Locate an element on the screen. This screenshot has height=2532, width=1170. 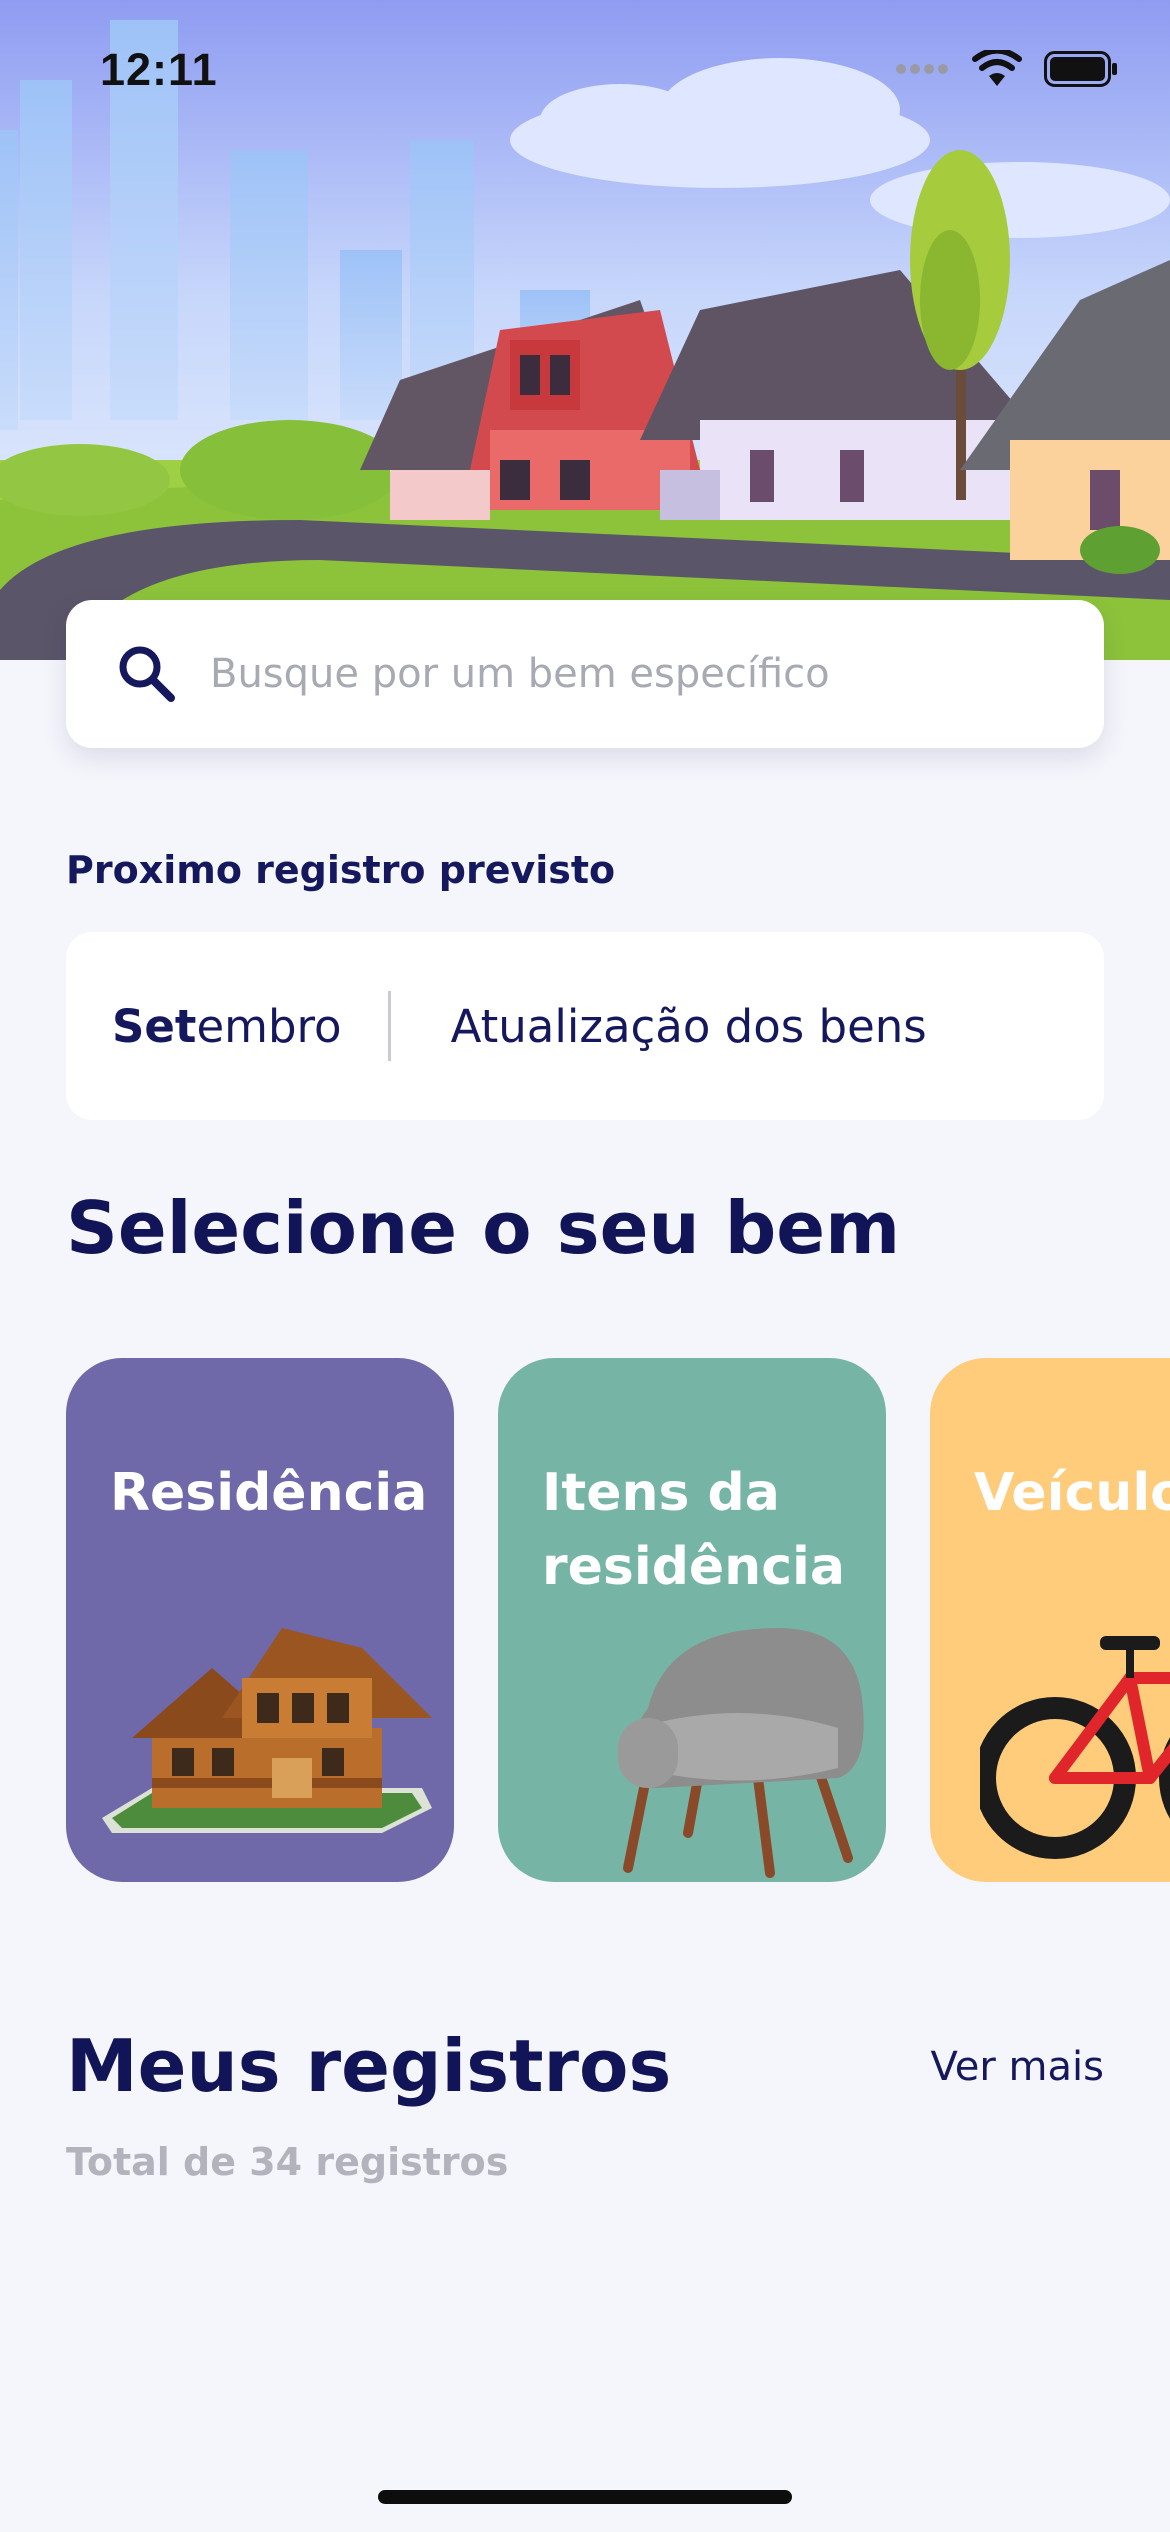
status-time: 12:11 is located at coordinates (159, 69).